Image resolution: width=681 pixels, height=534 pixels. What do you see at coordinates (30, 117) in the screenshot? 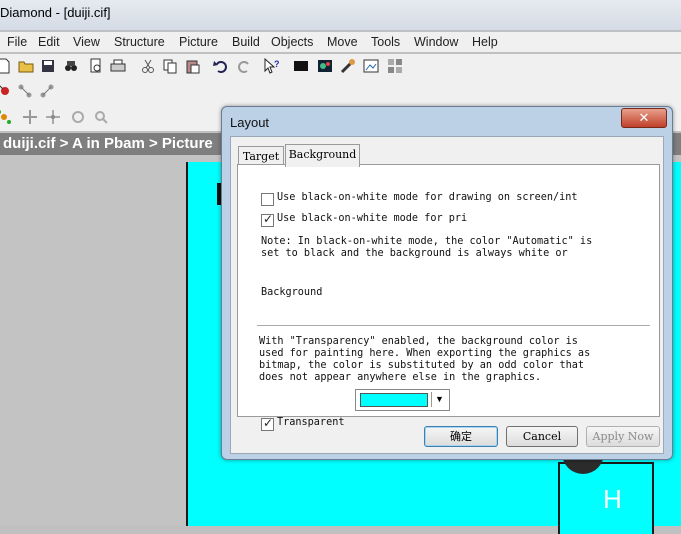
I see `move-icon` at bounding box center [30, 117].